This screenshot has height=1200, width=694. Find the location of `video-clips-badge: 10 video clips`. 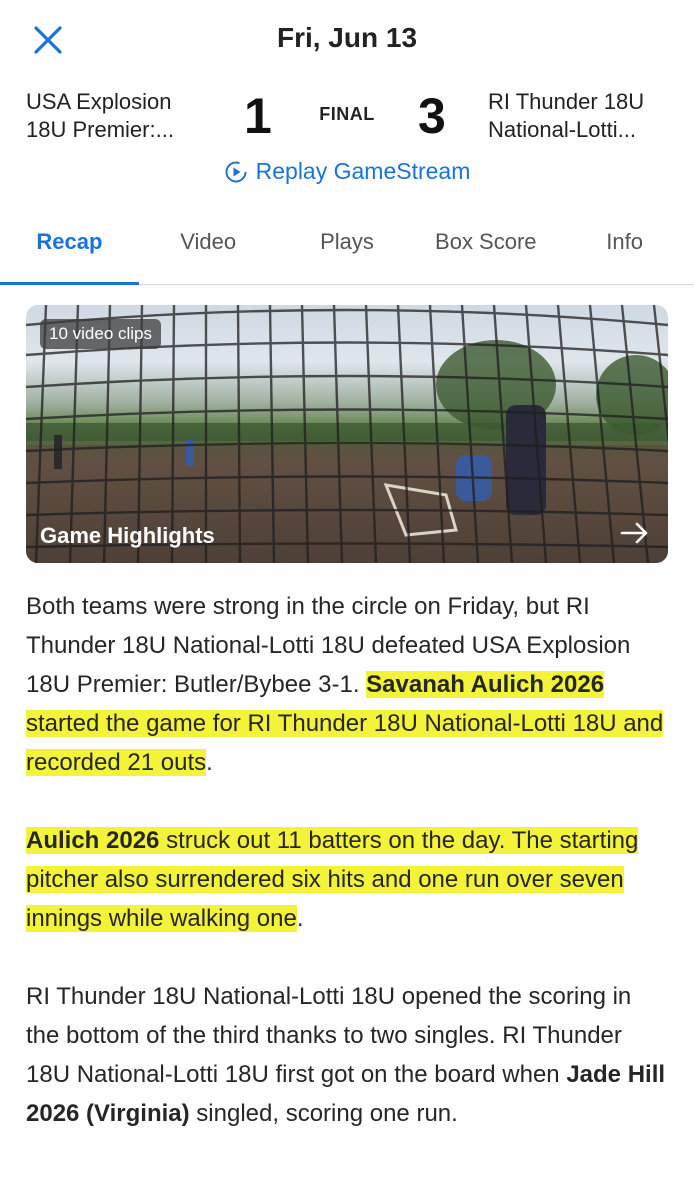

video-clips-badge: 10 video clips is located at coordinates (101, 334).